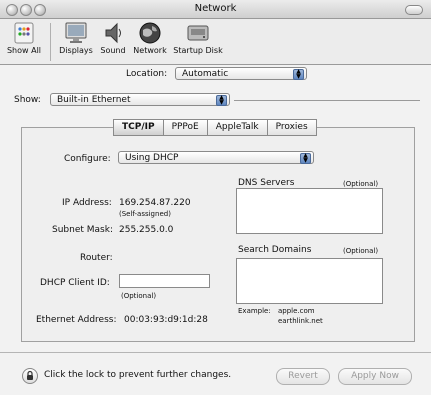 Image resolution: width=431 pixels, height=395 pixels. I want to click on dhcp-client-id-input, so click(164, 281).